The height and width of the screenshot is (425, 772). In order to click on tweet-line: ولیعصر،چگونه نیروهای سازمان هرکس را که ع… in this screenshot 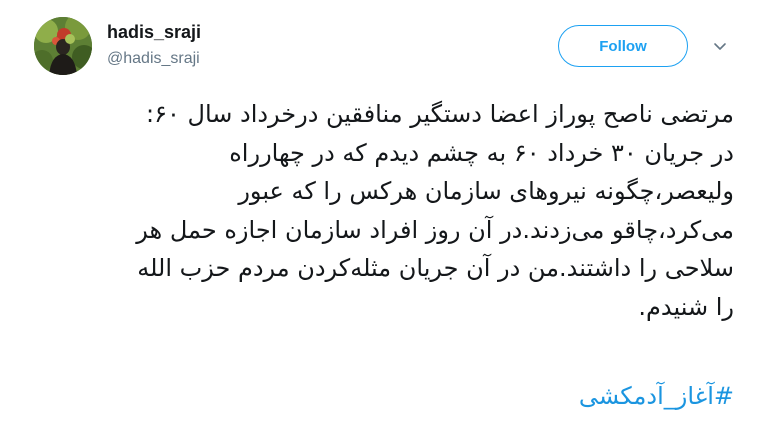, I will do `click(486, 191)`.